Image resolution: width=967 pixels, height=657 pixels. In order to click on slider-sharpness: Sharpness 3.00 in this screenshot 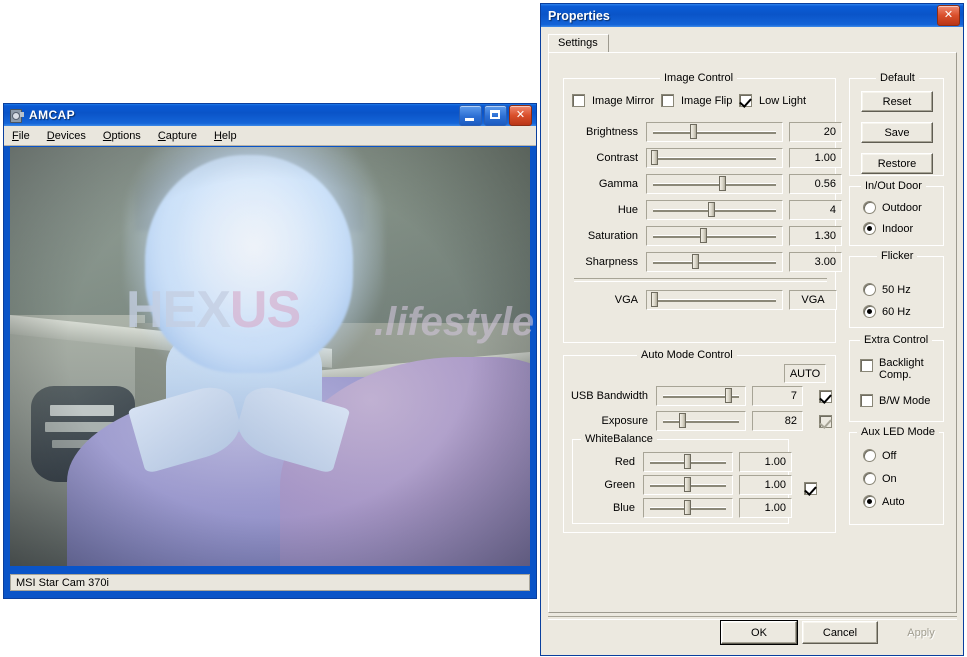, I will do `click(703, 262)`.